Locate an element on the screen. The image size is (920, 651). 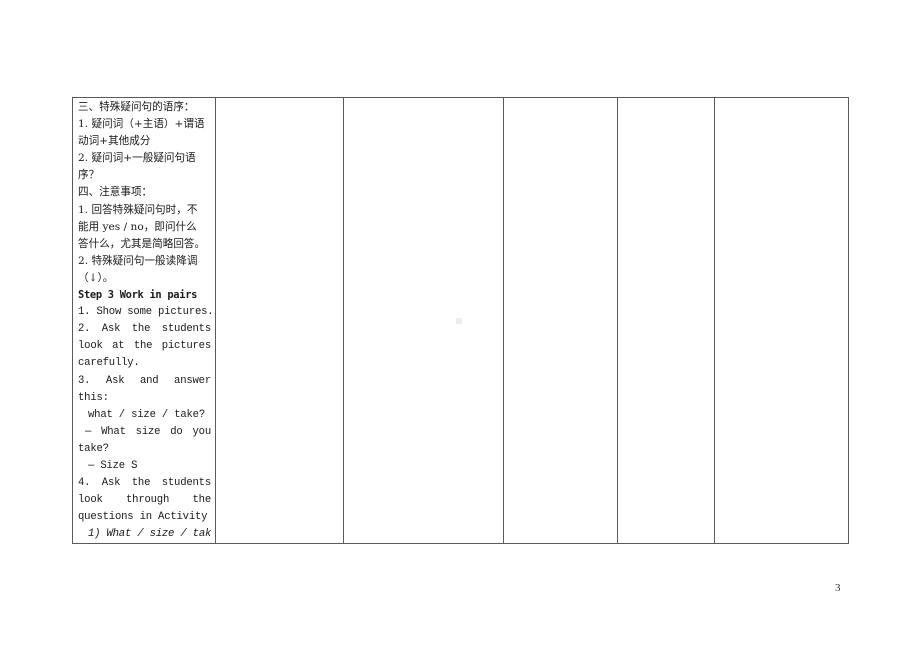
text-line: 四、注意事项： is located at coordinates (115, 192).